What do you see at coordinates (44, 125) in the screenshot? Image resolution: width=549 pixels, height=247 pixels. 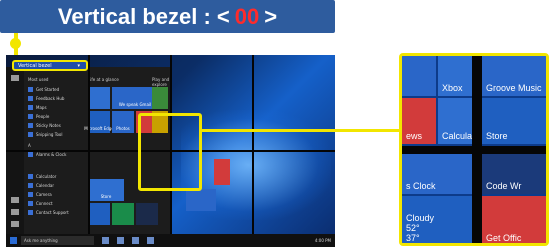 I see `app-list-item: Sticky Notes` at bounding box center [44, 125].